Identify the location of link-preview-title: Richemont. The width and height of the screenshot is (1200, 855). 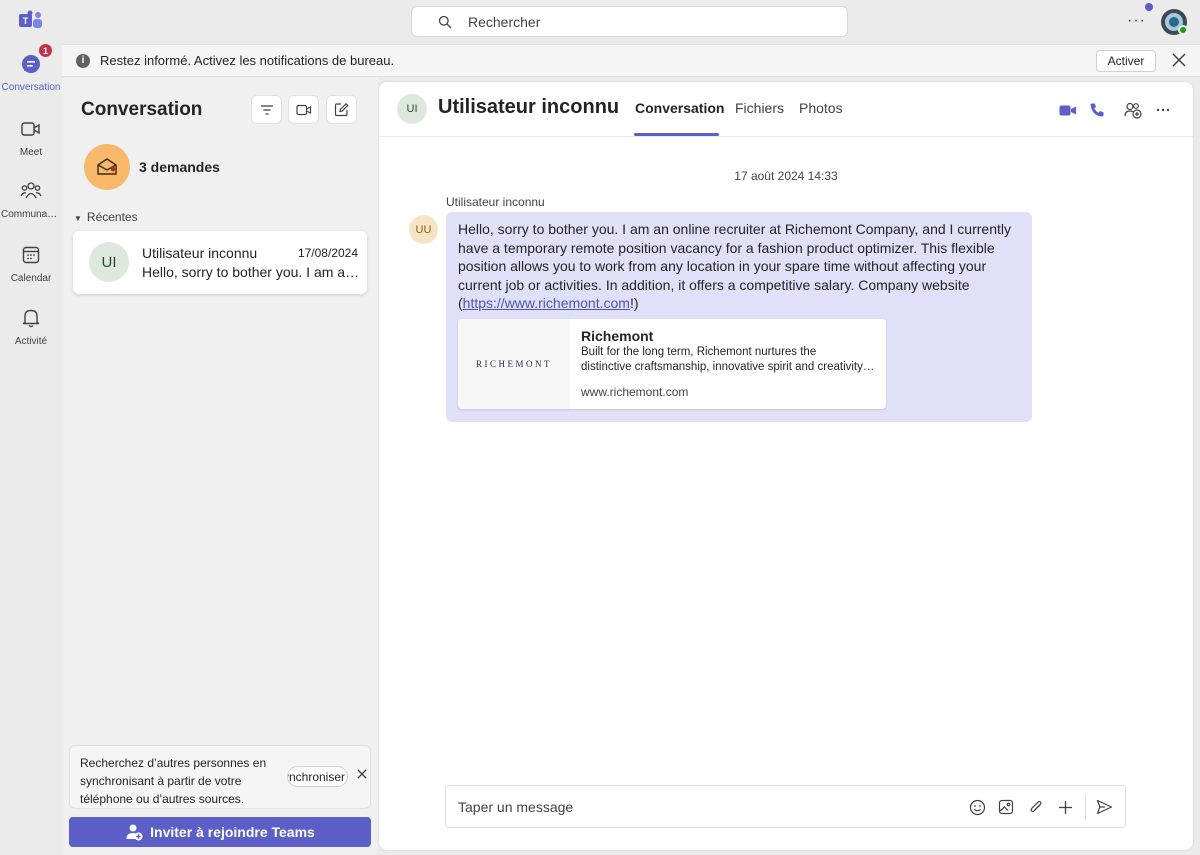
(617, 336).